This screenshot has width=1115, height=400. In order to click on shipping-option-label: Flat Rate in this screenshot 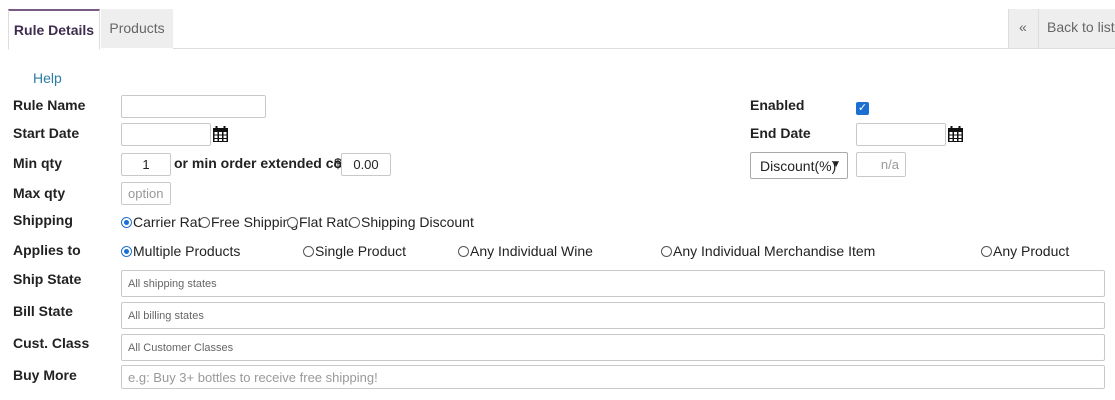, I will do `click(327, 222)`.